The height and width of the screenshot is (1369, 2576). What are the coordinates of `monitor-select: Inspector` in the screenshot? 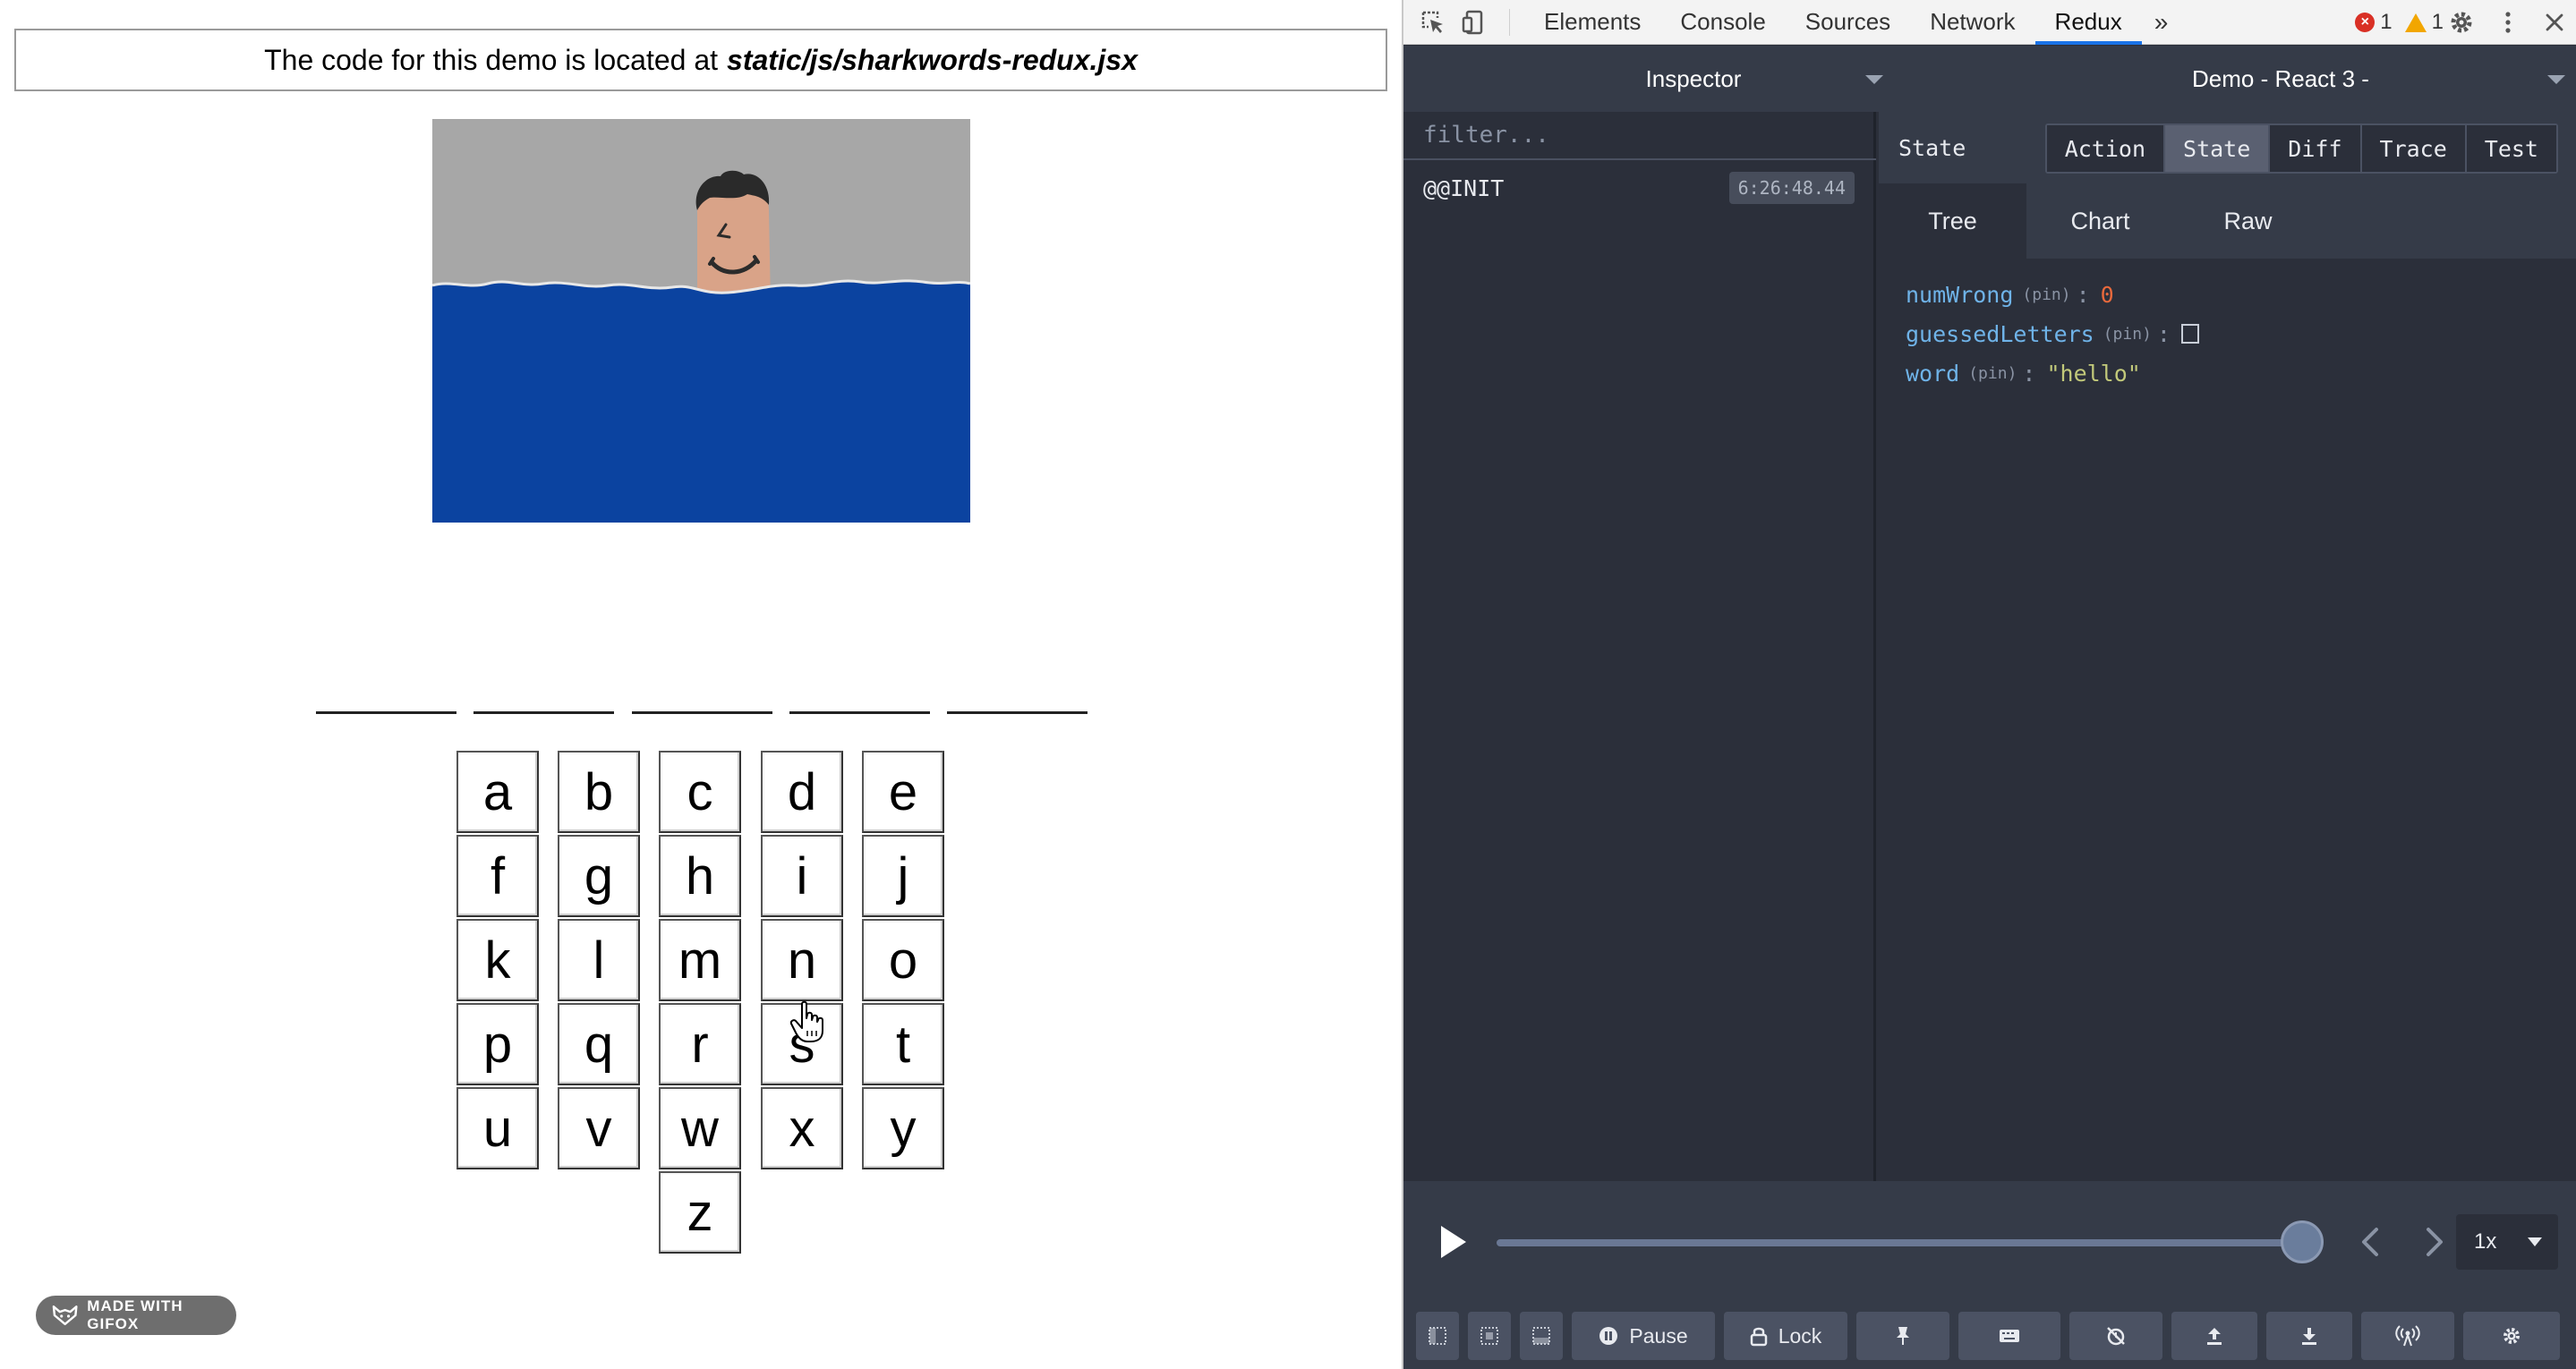 It's located at (1693, 79).